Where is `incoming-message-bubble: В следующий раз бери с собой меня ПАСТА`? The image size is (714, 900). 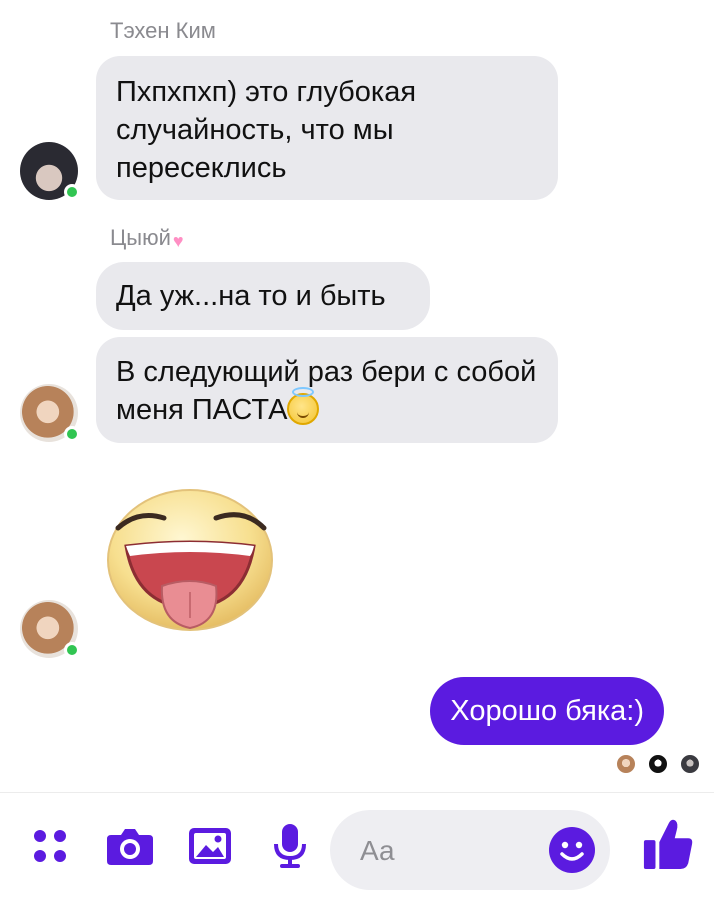 incoming-message-bubble: В следующий раз бери с собой меня ПАСТА is located at coordinates (327, 390).